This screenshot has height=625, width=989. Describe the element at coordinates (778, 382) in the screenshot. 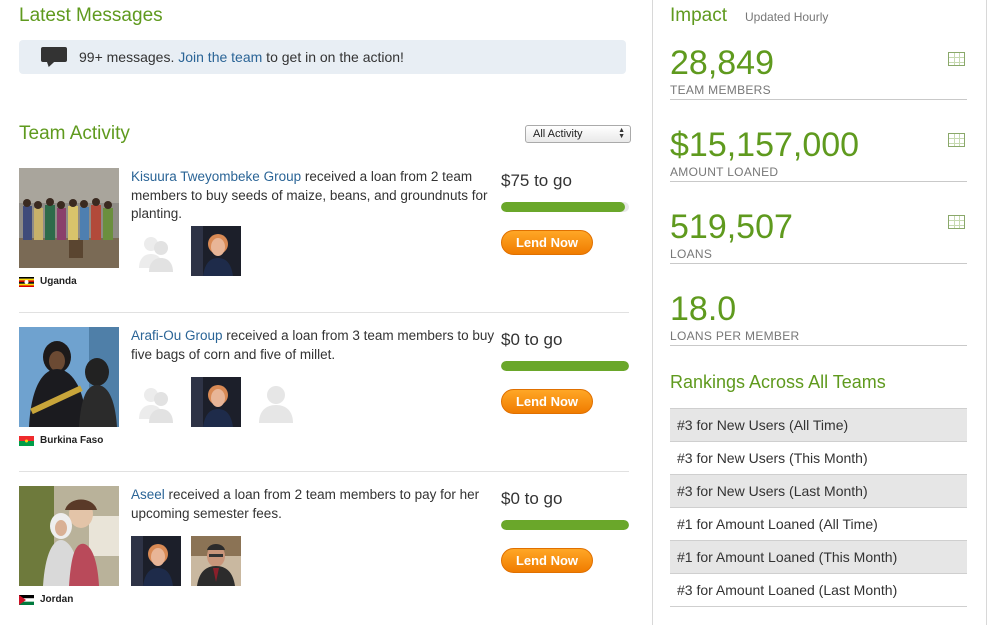

I see `rankings-title: Rankings Across All Teams` at that location.